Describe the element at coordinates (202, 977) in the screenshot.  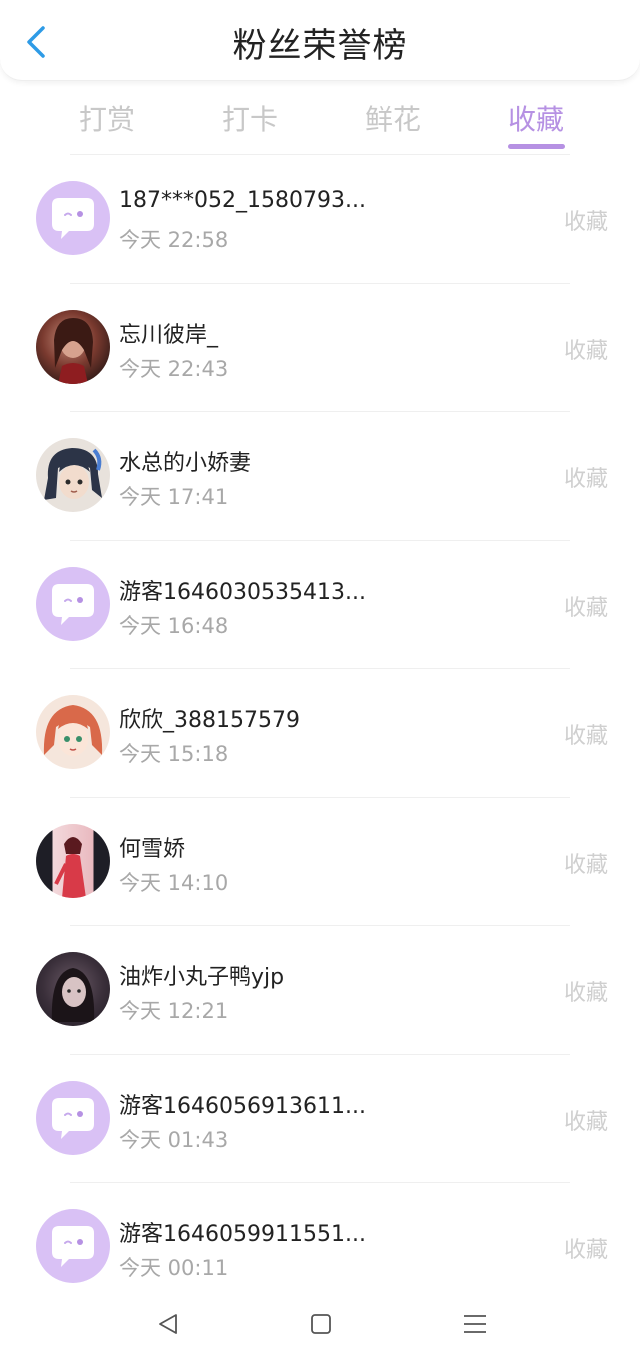
I see `fan-name: 油炸小丸子鸭yjp` at that location.